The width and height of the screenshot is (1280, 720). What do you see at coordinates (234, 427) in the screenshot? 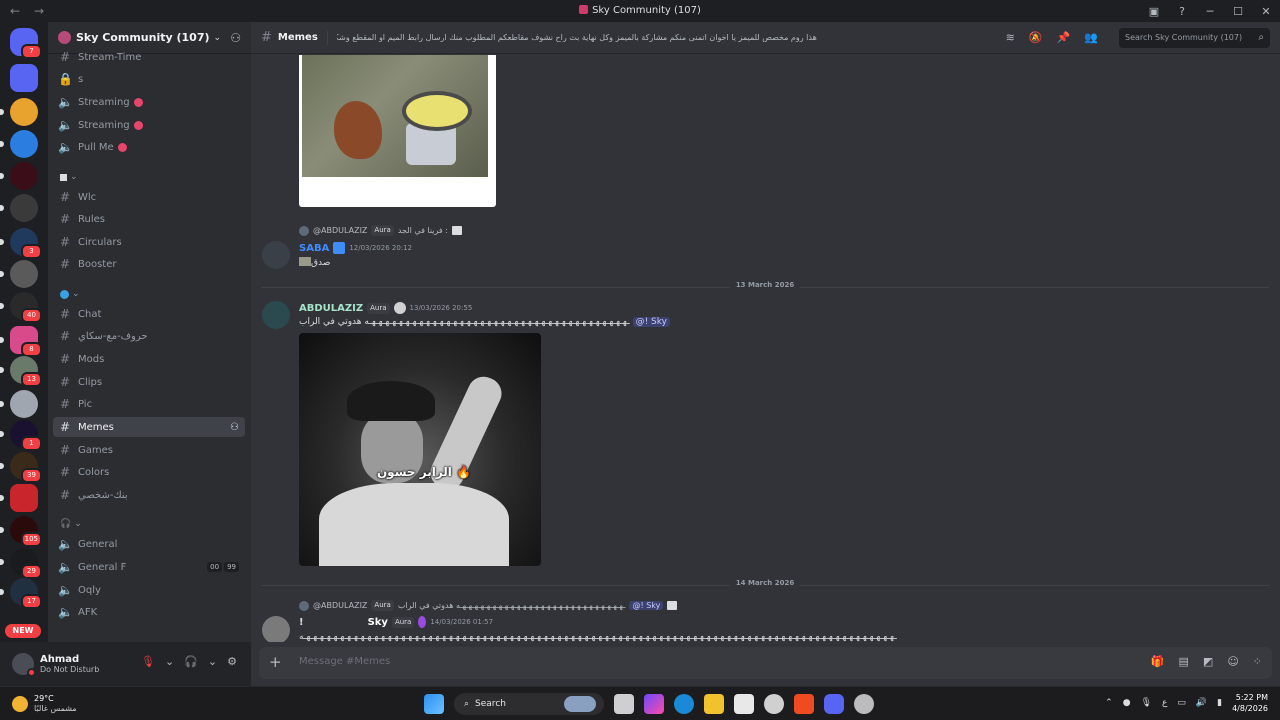
I see `invite-person-icon: ⚇` at bounding box center [234, 427].